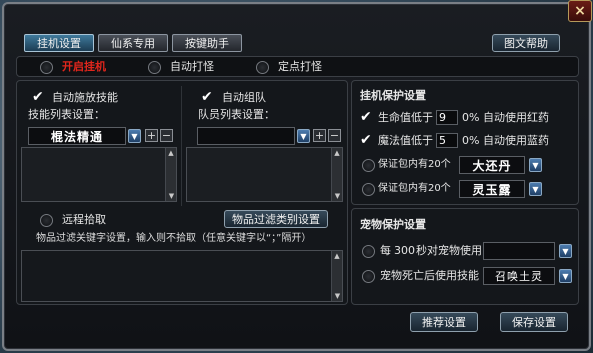  I want to click on hp-checkbox: ✔, so click(366, 117).